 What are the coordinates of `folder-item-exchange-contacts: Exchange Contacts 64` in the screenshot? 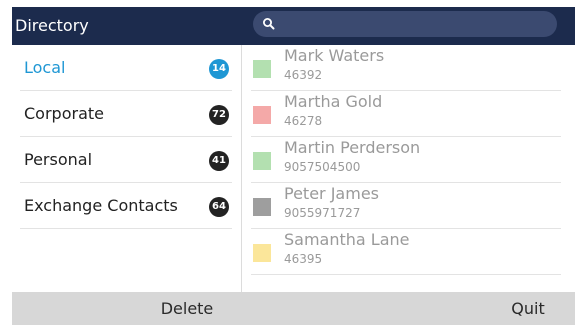 It's located at (126, 206).